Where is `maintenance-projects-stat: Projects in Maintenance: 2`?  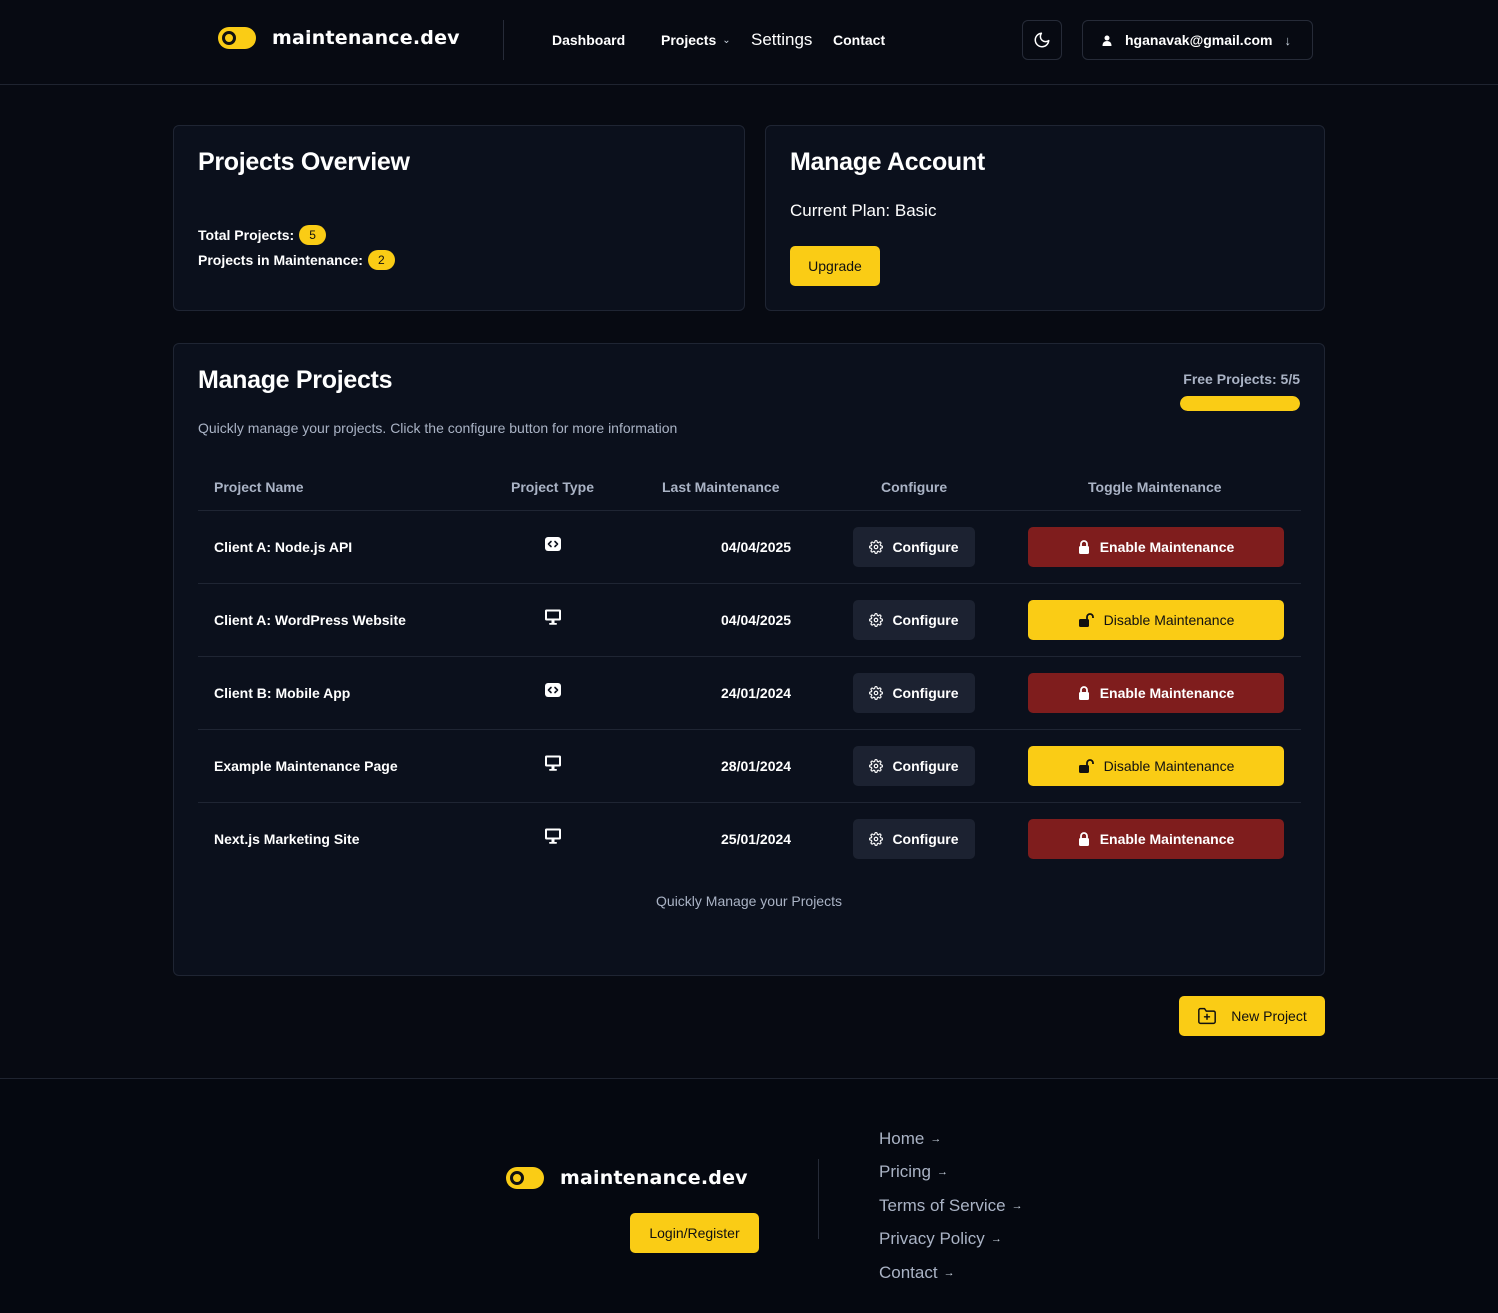
maintenance-projects-stat: Projects in Maintenance: 2 is located at coordinates (296, 260).